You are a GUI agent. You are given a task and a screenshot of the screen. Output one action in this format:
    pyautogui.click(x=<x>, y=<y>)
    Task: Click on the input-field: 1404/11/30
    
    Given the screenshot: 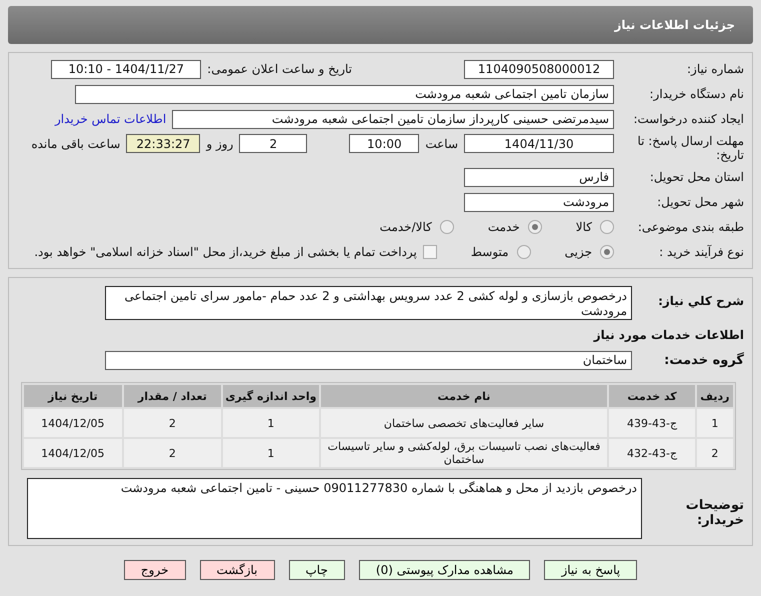 What is the action you would take?
    pyautogui.click(x=539, y=143)
    